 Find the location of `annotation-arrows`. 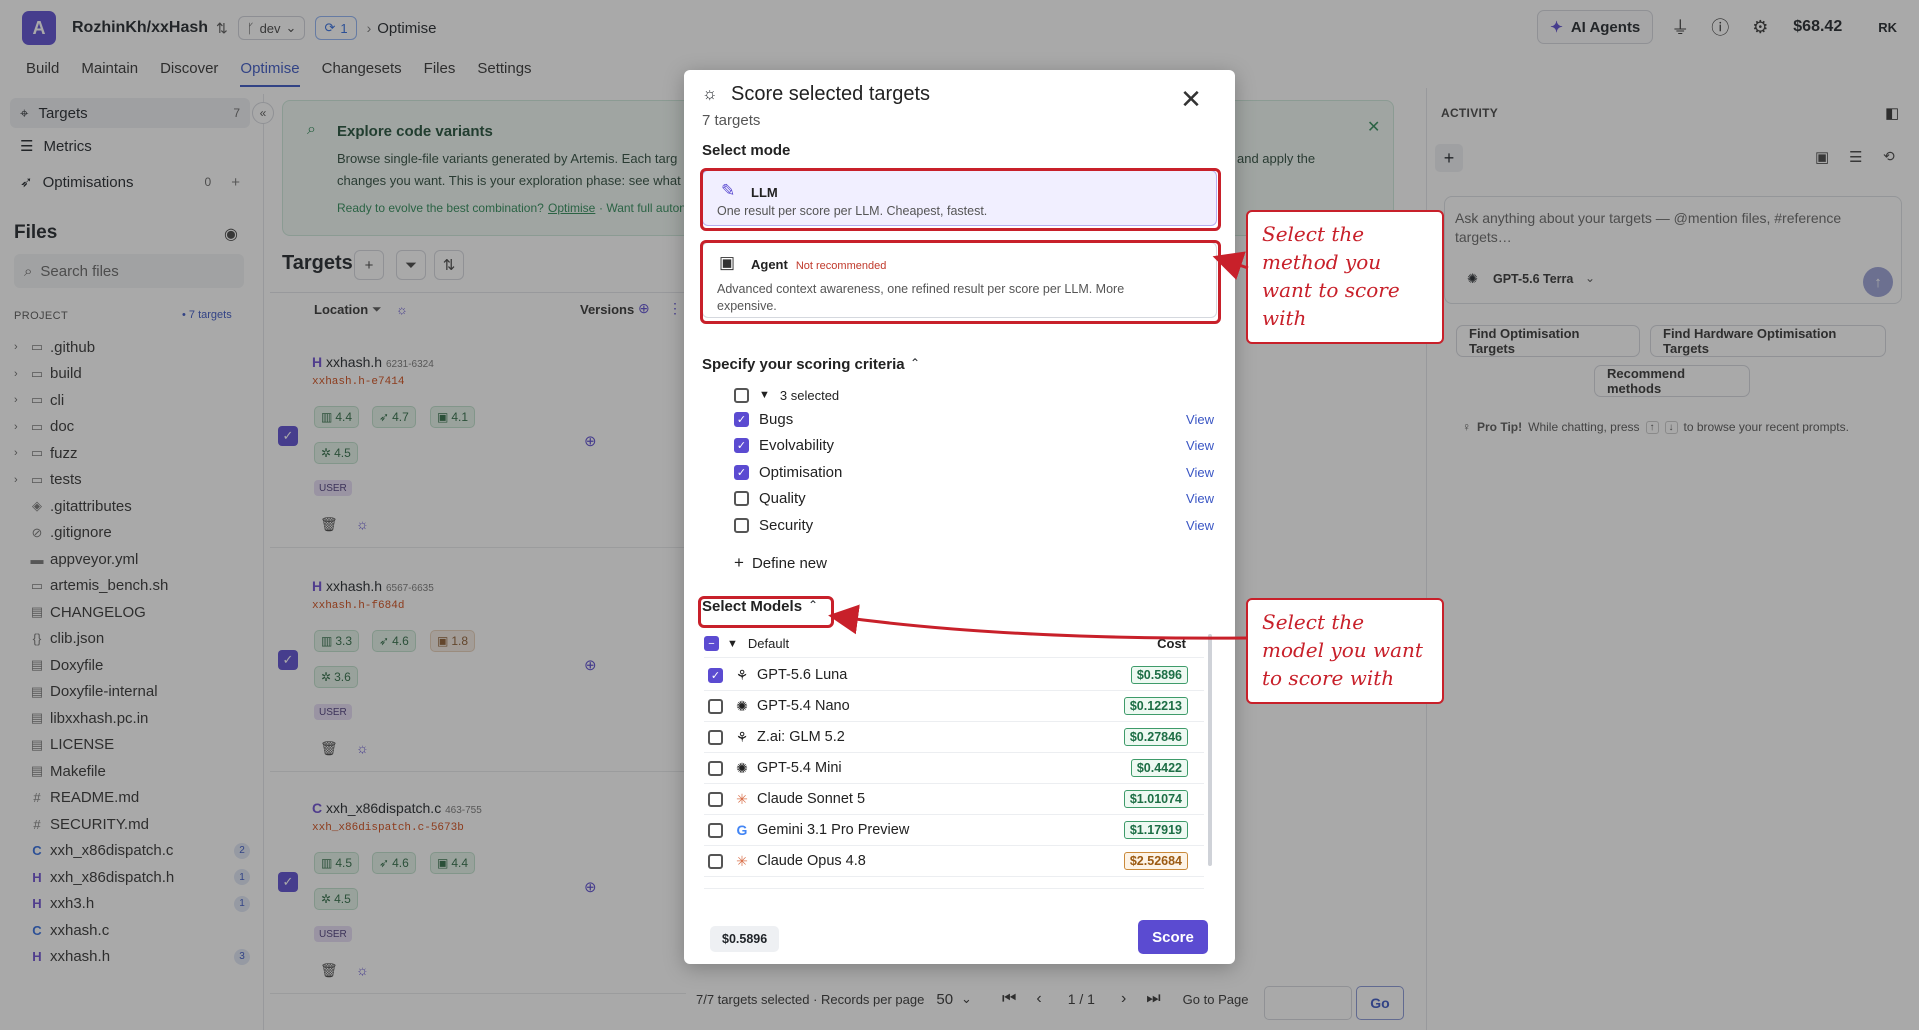

annotation-arrows is located at coordinates (1038, 445).